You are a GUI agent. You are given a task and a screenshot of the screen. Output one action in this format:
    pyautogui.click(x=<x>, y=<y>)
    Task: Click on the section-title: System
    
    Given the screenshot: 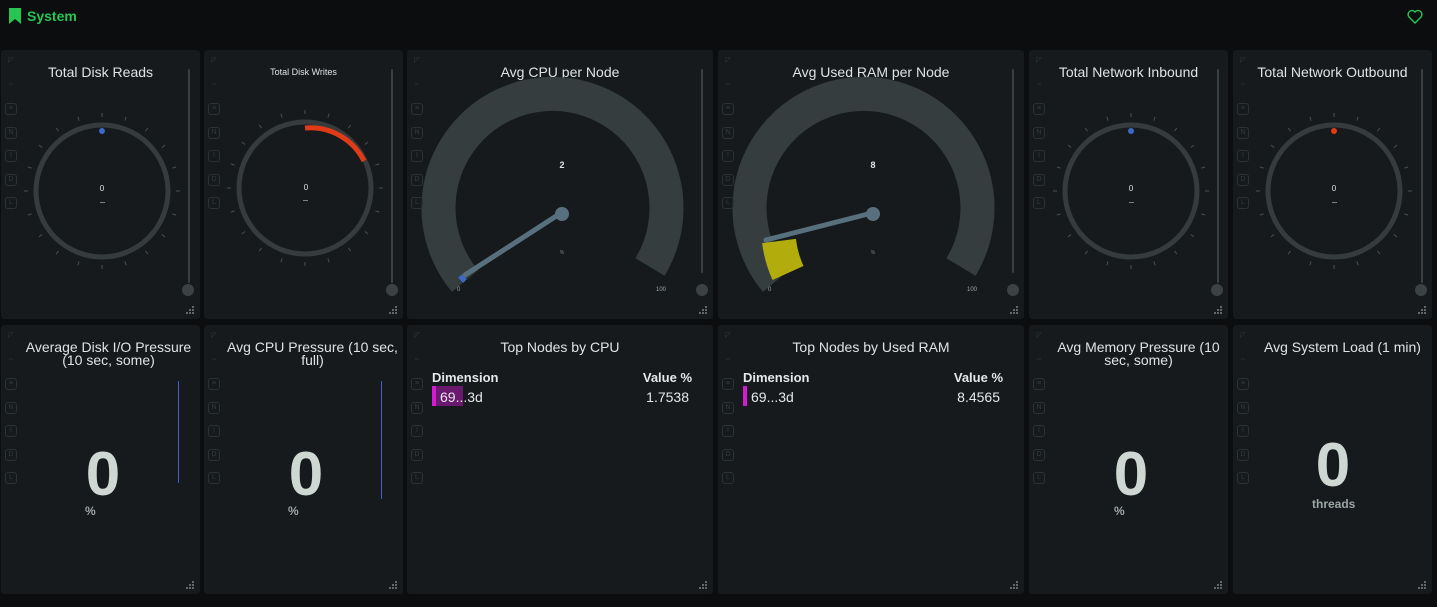 What is the action you would take?
    pyautogui.click(x=43, y=16)
    